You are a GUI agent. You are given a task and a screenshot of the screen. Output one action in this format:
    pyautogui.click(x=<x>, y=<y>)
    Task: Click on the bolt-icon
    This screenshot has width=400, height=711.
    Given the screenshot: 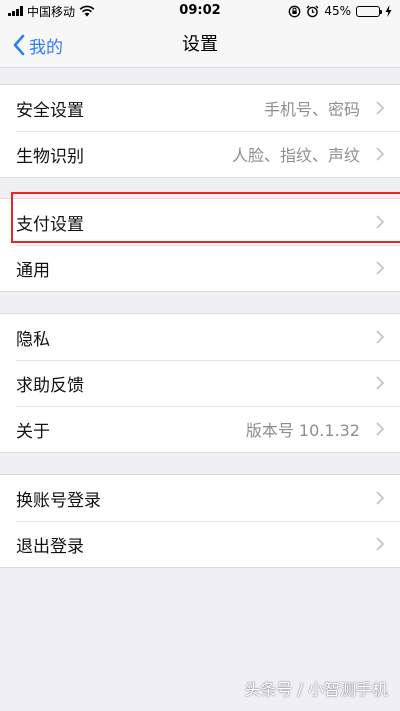 What is the action you would take?
    pyautogui.click(x=388, y=11)
    